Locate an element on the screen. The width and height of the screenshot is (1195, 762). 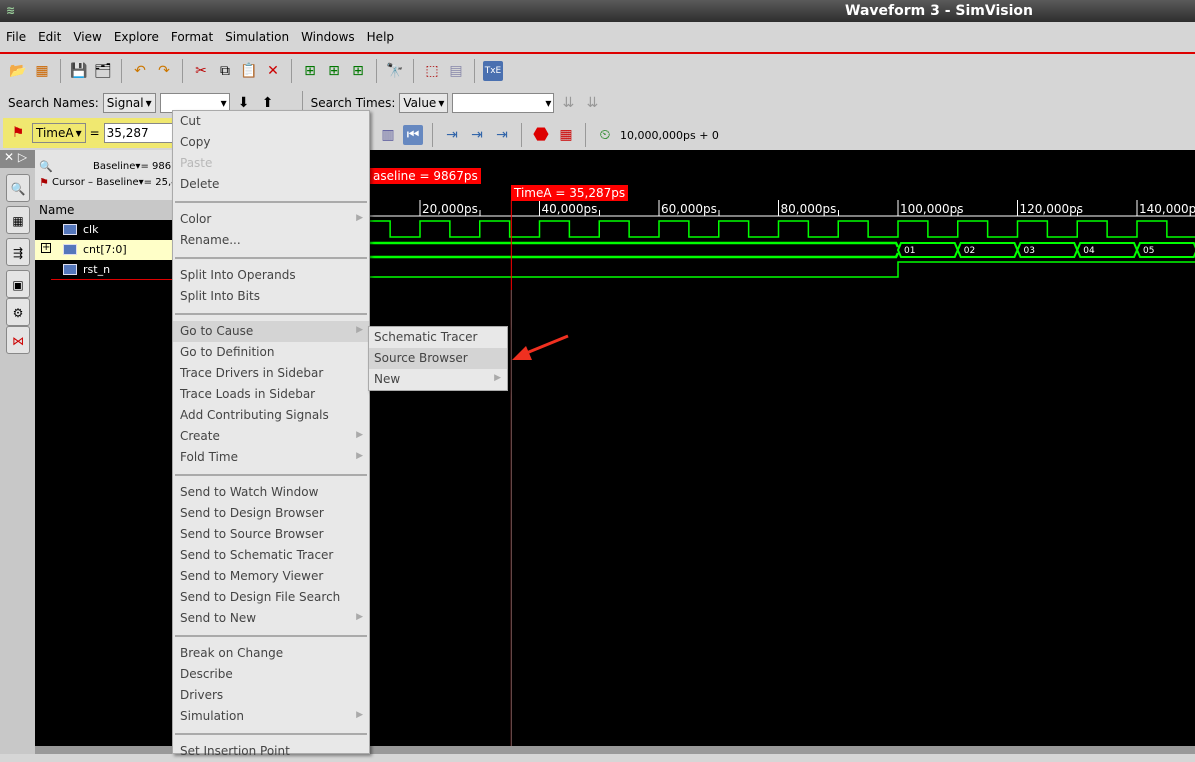
breakpoint-icon: ▦ is located at coordinates (566, 135).